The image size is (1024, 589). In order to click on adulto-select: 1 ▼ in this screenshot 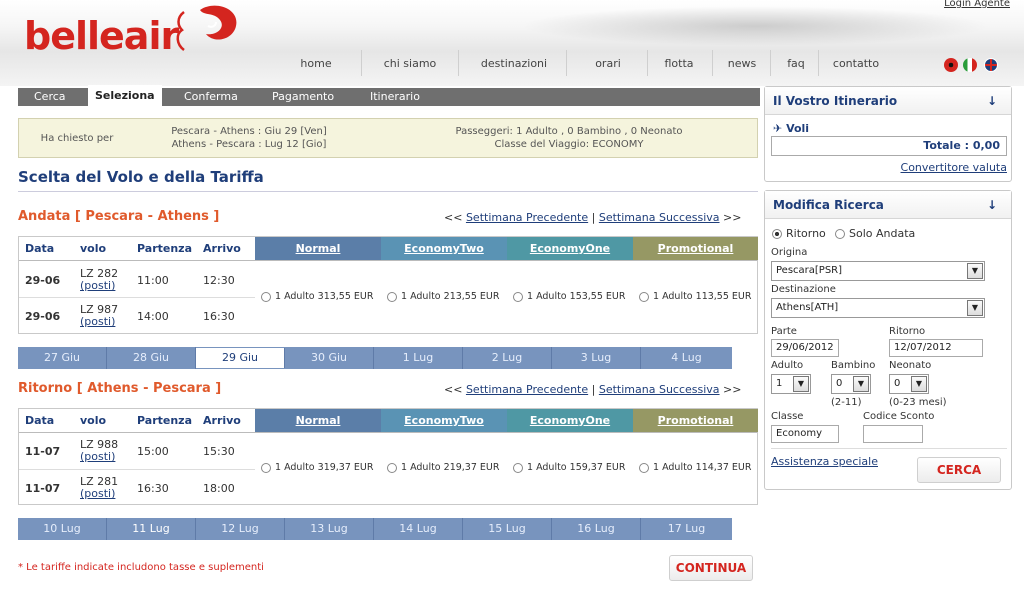, I will do `click(791, 384)`.